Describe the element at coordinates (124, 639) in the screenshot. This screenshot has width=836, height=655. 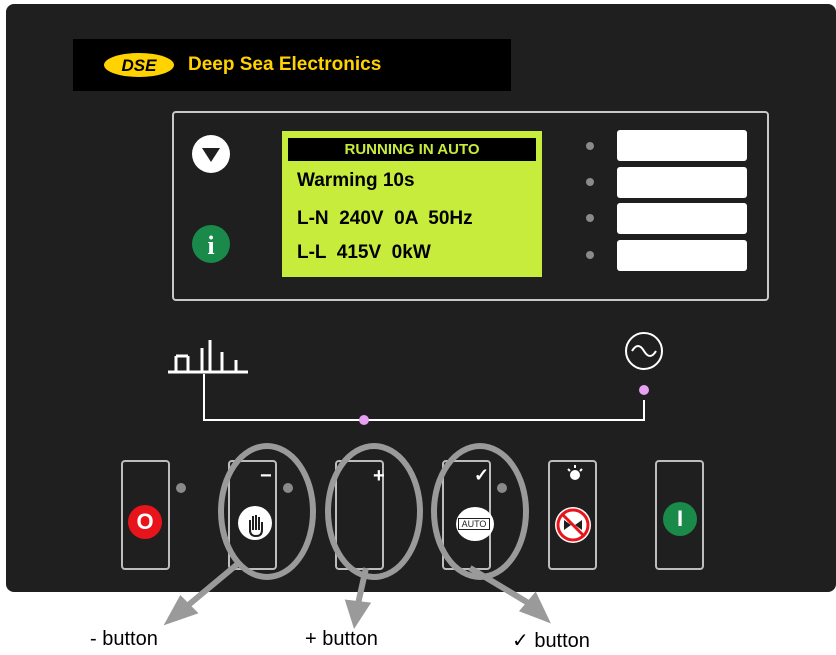
I see `minus-button-caption: - button` at that location.